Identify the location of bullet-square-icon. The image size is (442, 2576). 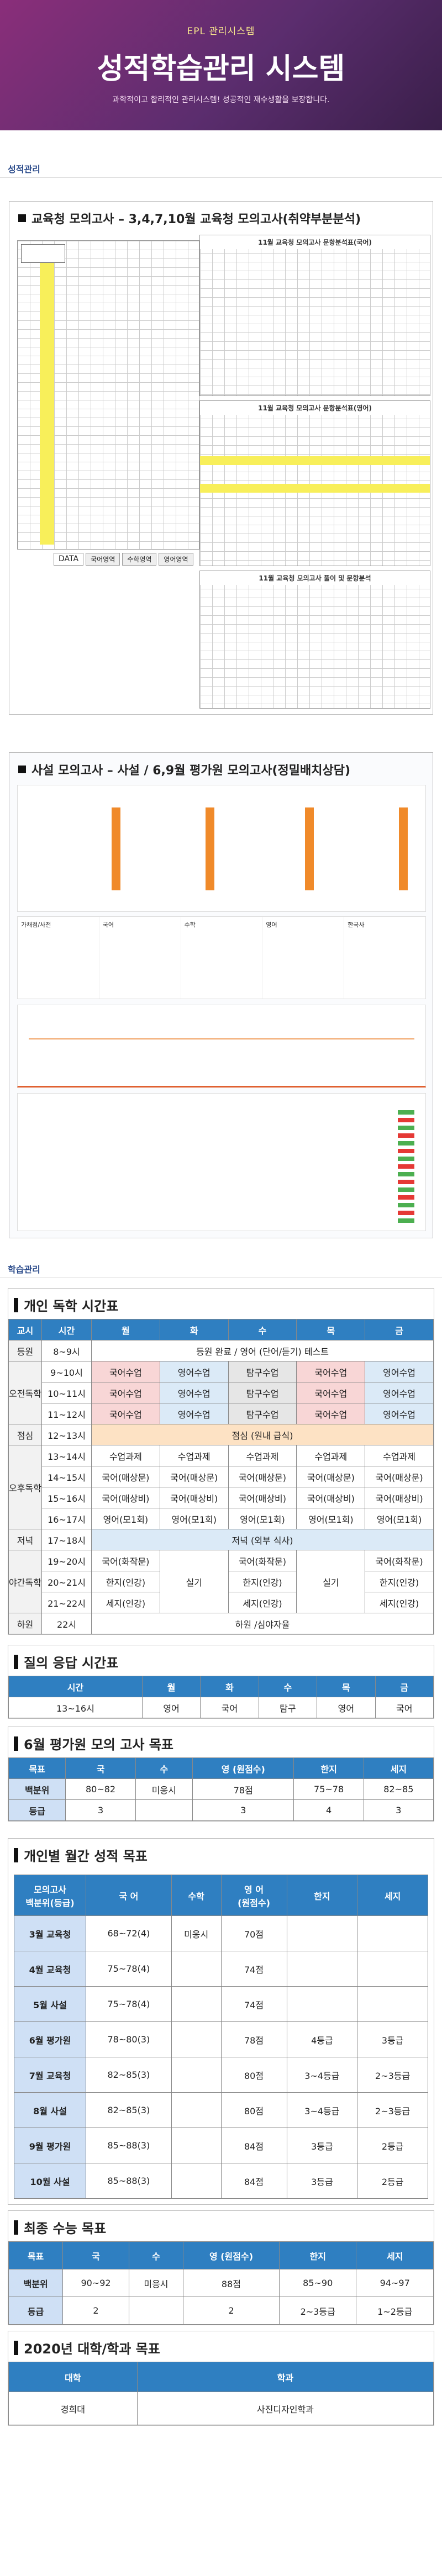
(22, 769).